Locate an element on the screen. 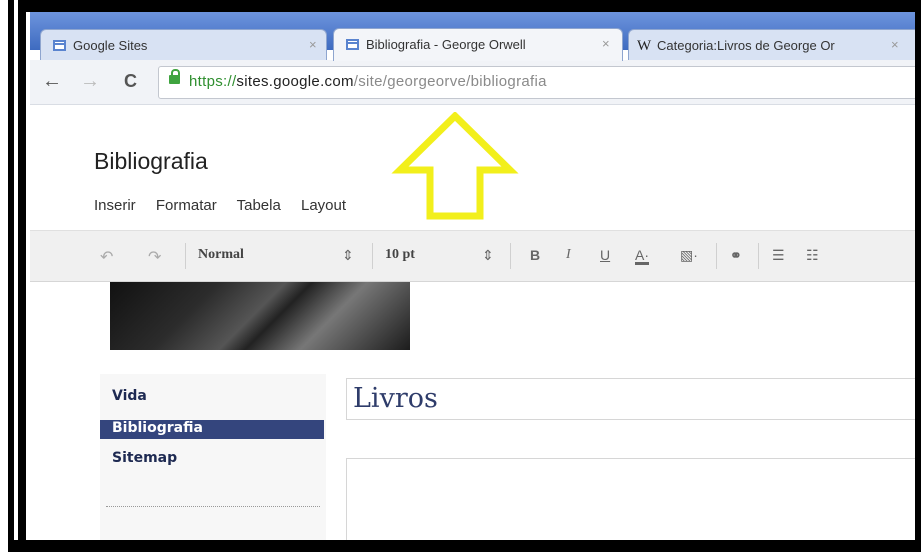  tab-title: Bibliografia - George Orwell is located at coordinates (446, 44).